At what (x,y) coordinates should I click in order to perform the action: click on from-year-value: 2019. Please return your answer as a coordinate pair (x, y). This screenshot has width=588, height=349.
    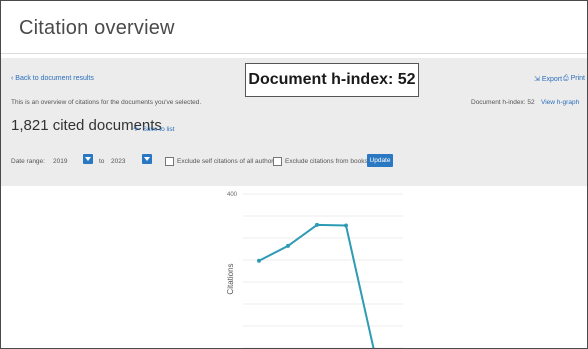
    Looking at the image, I should click on (60, 161).